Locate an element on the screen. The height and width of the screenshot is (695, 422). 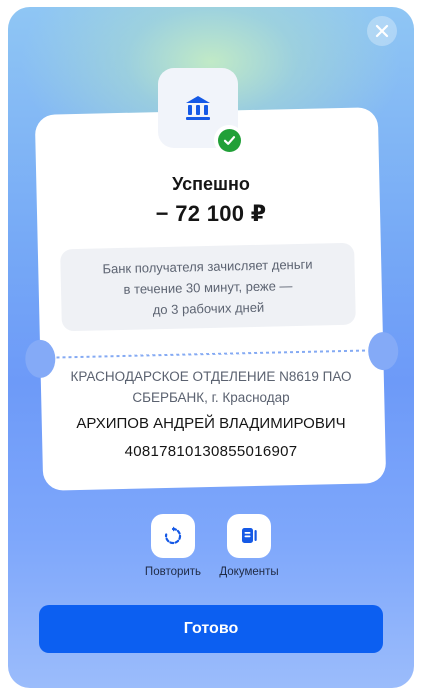
recipient-name: АРХИПОВ АНДРЕЙ ВЛАДИМИРОВИЧ is located at coordinates (211, 423).